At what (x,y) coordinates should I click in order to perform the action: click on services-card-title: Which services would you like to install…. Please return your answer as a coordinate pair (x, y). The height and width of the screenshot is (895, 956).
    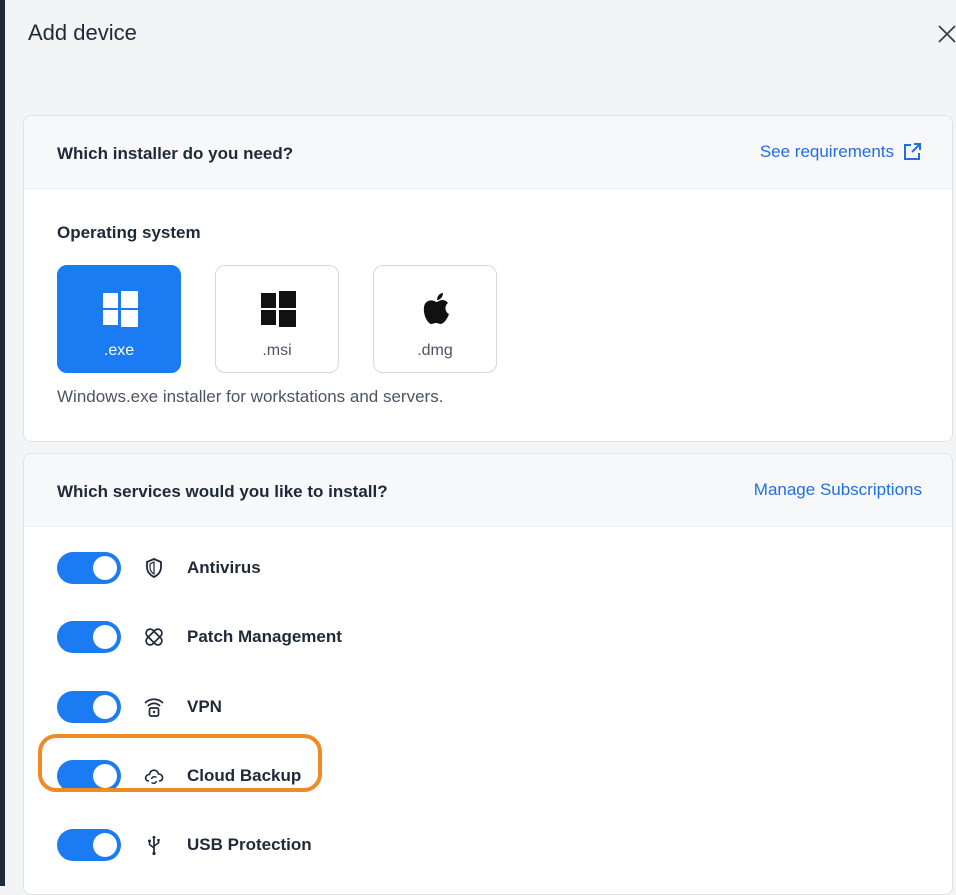
    Looking at the image, I should click on (222, 491).